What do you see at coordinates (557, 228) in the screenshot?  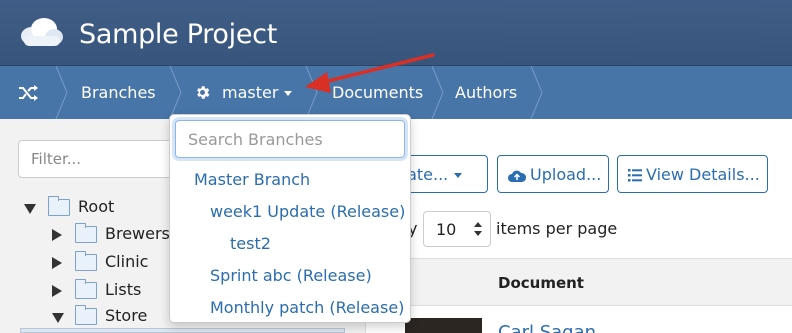 I see `per-page-suffix: items per page` at bounding box center [557, 228].